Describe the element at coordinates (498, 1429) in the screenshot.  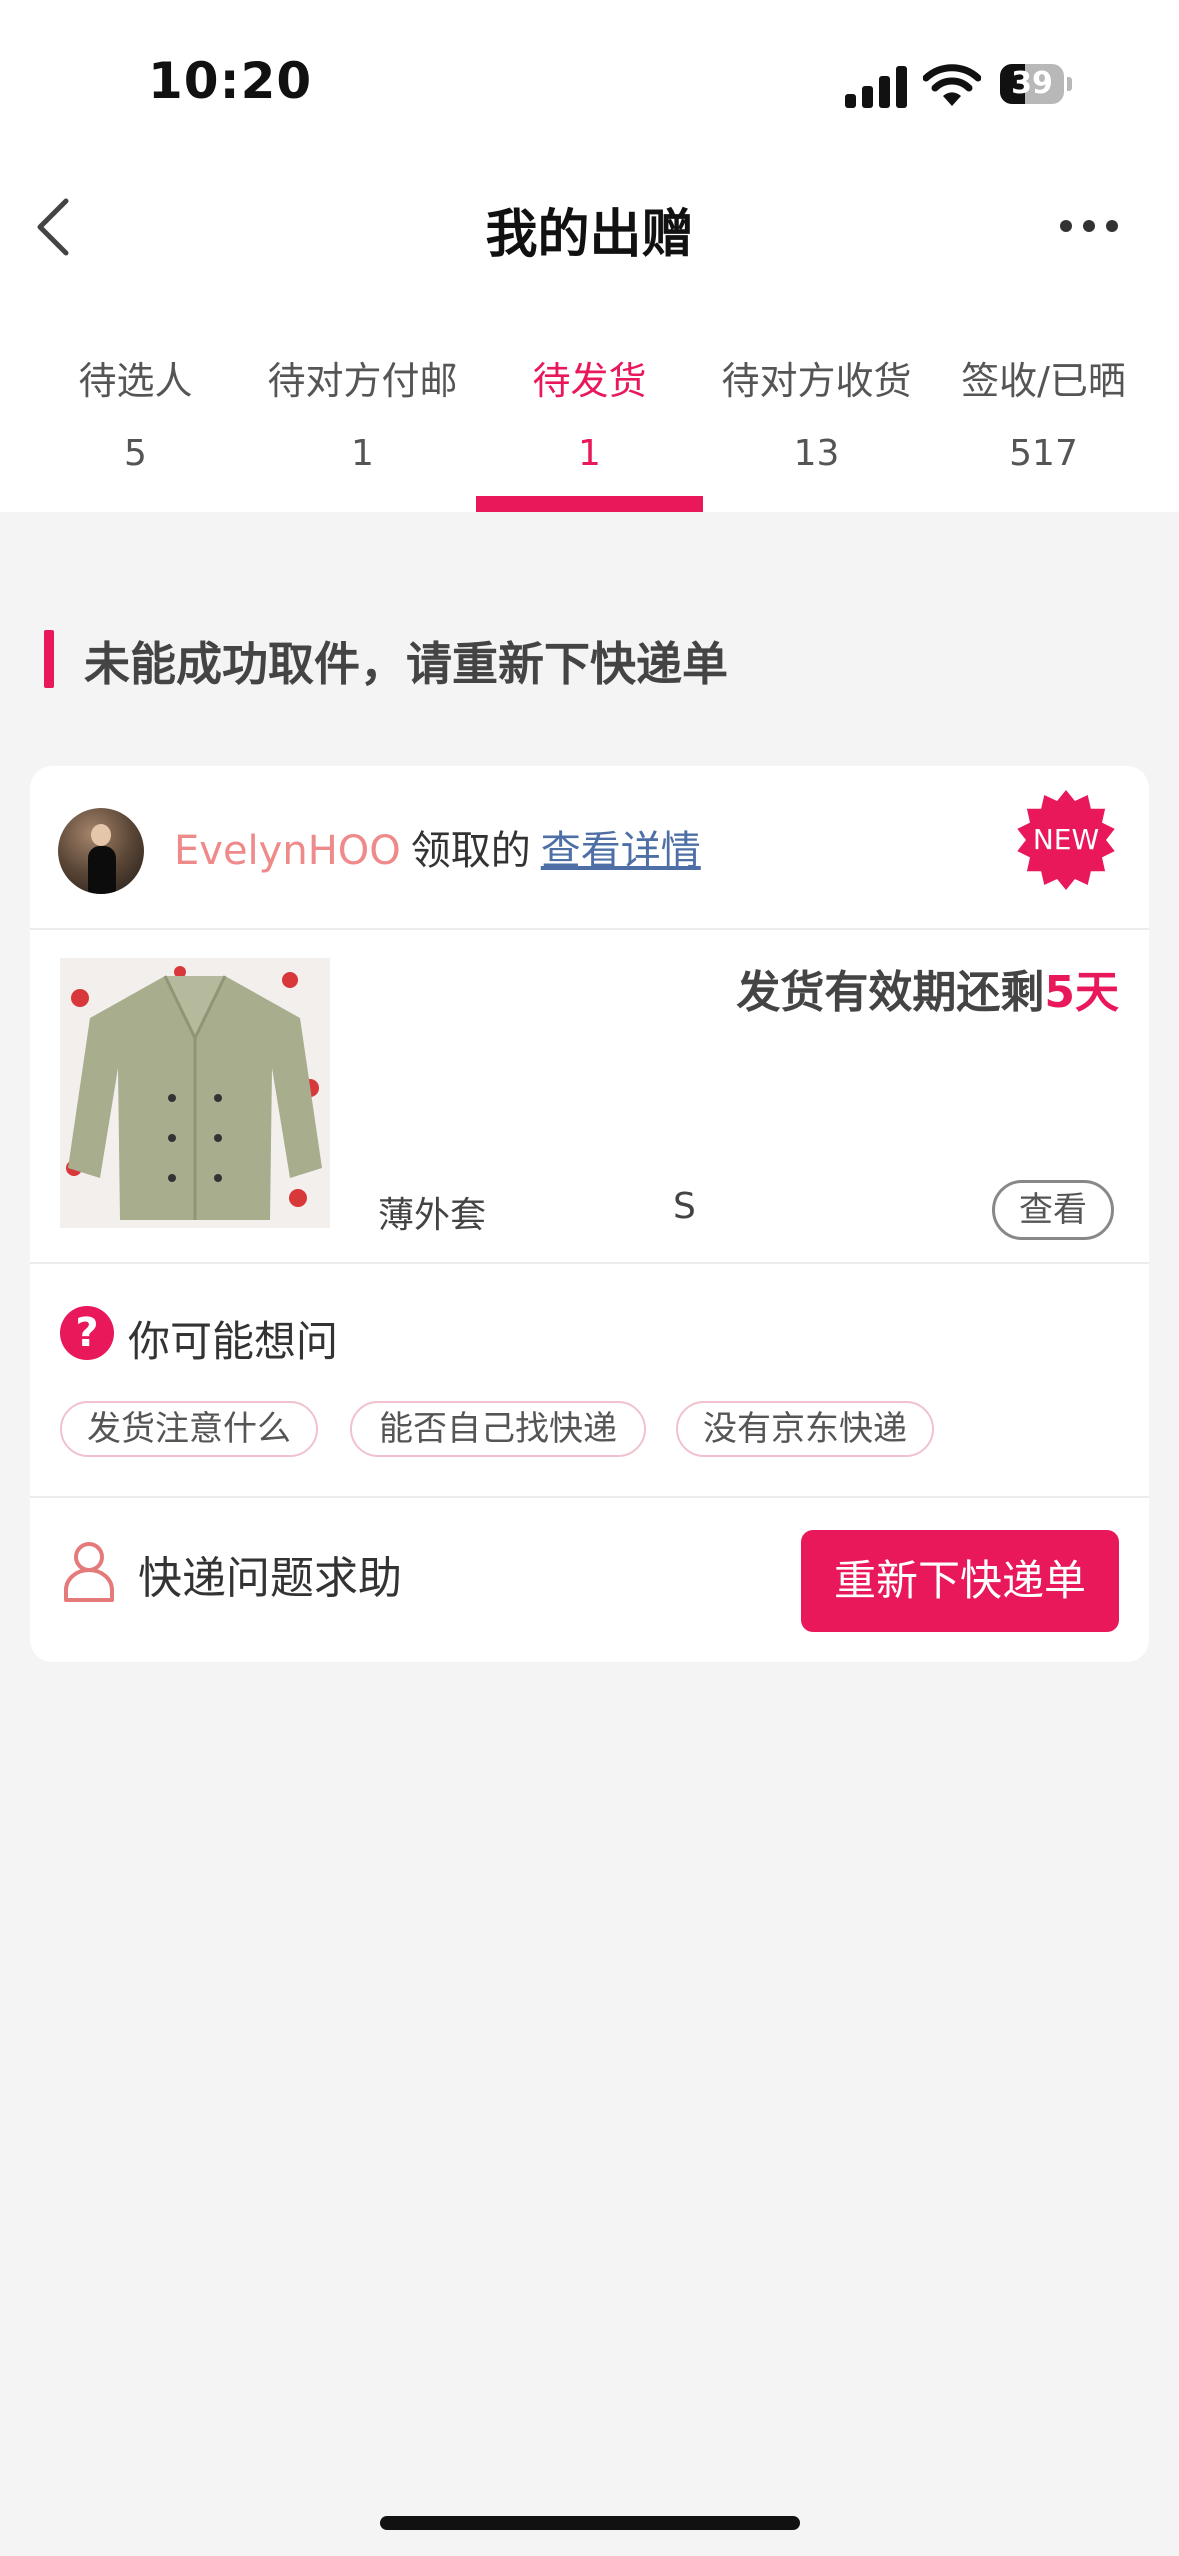
I see `faq-chip: 能否自己找快递` at that location.